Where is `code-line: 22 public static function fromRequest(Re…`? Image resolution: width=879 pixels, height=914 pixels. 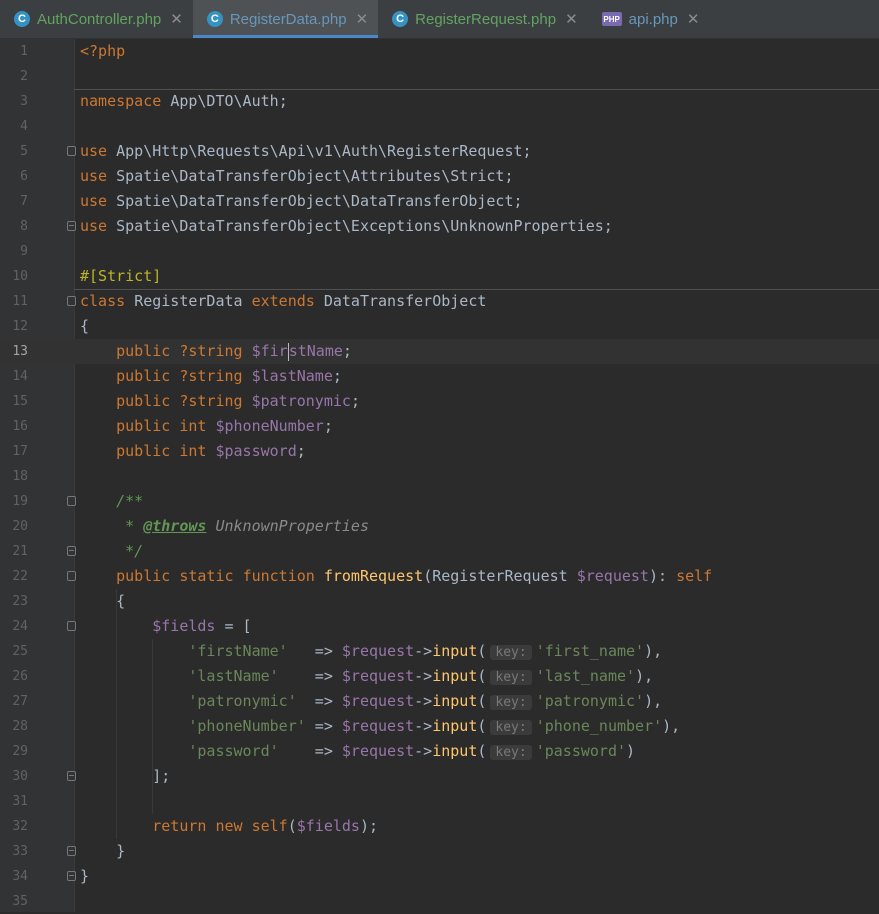
code-line: 22 public static function fromRequest(Re… is located at coordinates (439, 576).